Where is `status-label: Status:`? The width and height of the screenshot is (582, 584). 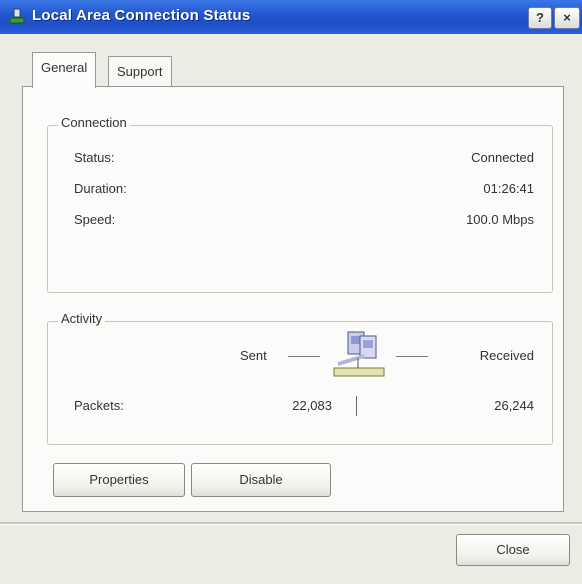
status-label: Status: is located at coordinates (94, 157).